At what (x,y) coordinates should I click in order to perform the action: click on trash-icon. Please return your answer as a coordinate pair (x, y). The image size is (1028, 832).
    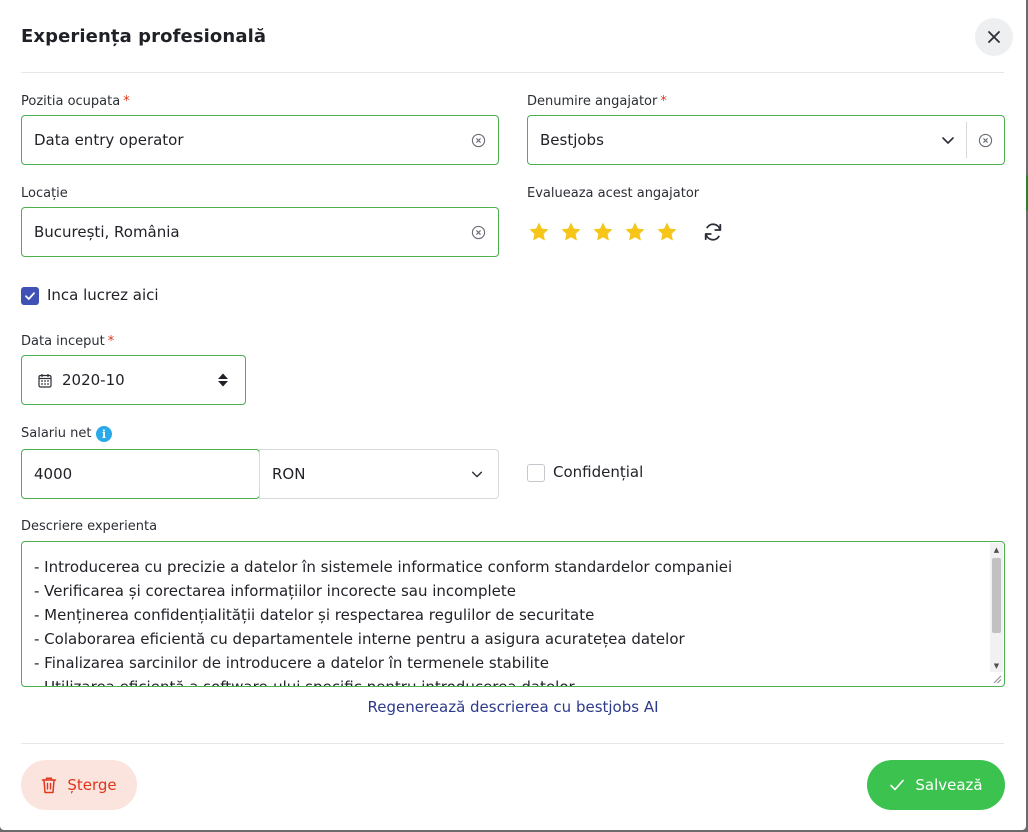
    Looking at the image, I should click on (49, 785).